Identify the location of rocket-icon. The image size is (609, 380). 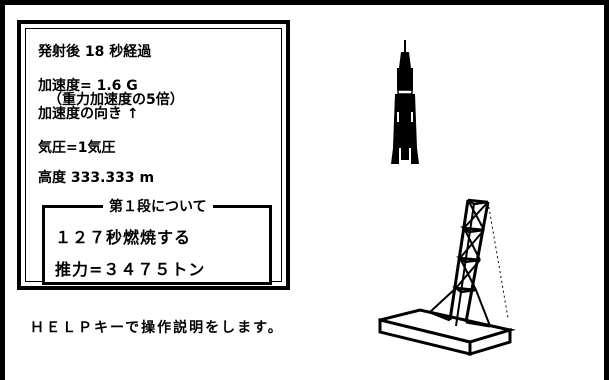
(405, 102).